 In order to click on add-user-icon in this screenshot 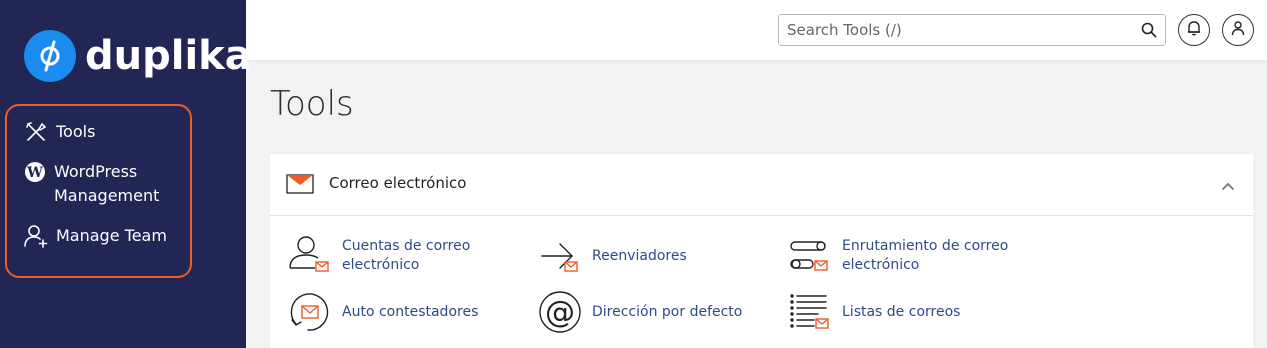, I will do `click(36, 236)`.